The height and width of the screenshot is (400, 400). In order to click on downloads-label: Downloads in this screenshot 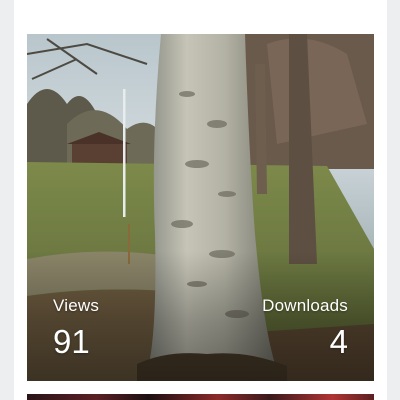, I will do `click(305, 305)`.